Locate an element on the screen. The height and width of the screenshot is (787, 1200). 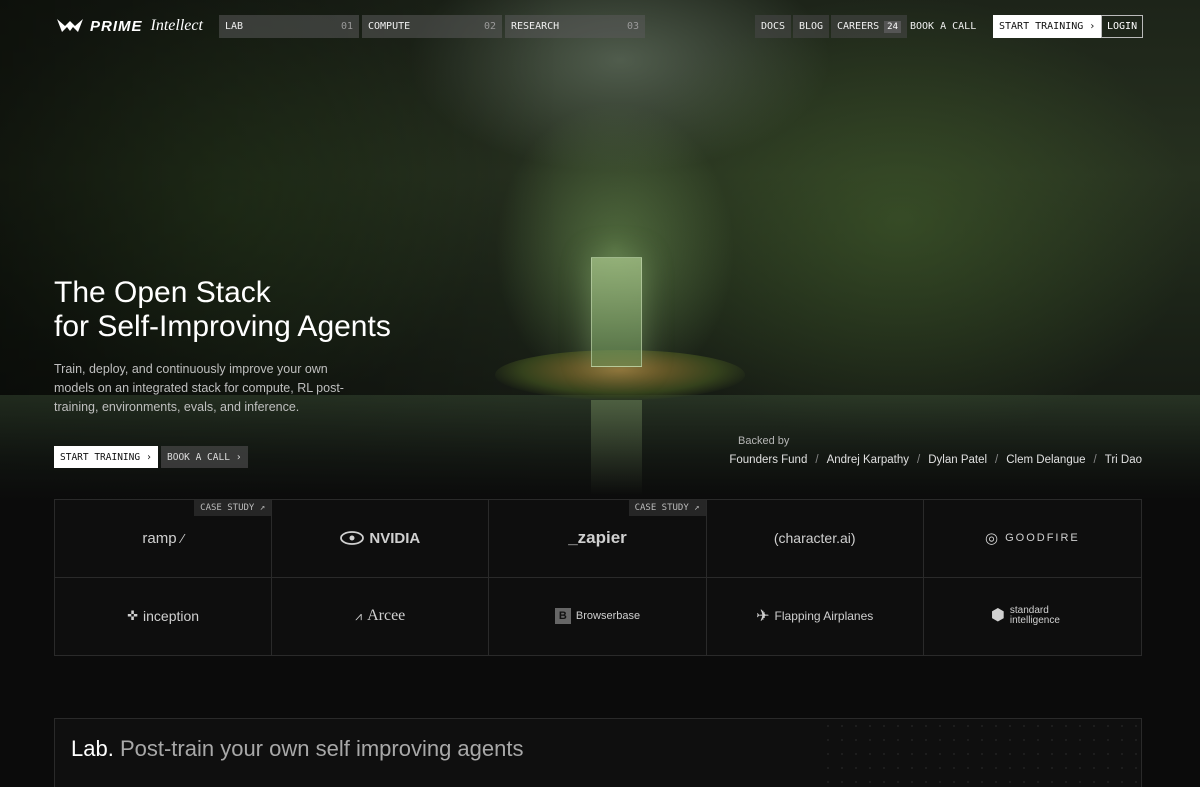
customer-logo-arcee: ⩘ Arcee is located at coordinates (381, 616).